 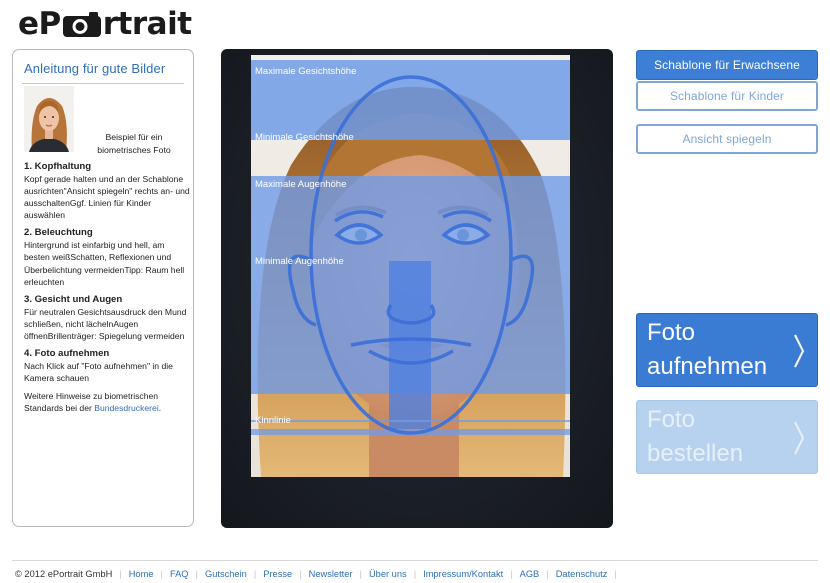 What do you see at coordinates (727, 139) in the screenshot?
I see `mirror-view-button: Ansicht spiegeln` at bounding box center [727, 139].